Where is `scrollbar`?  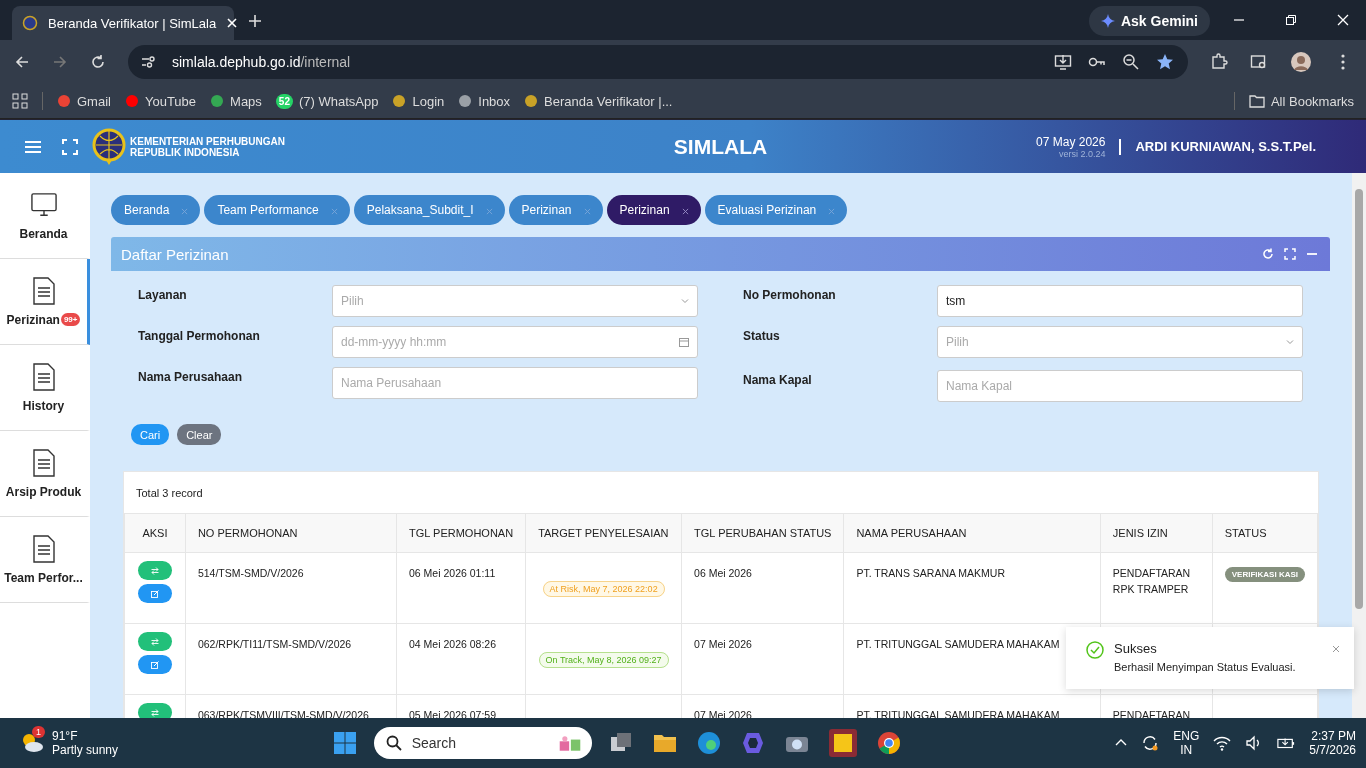 scrollbar is located at coordinates (1359, 445).